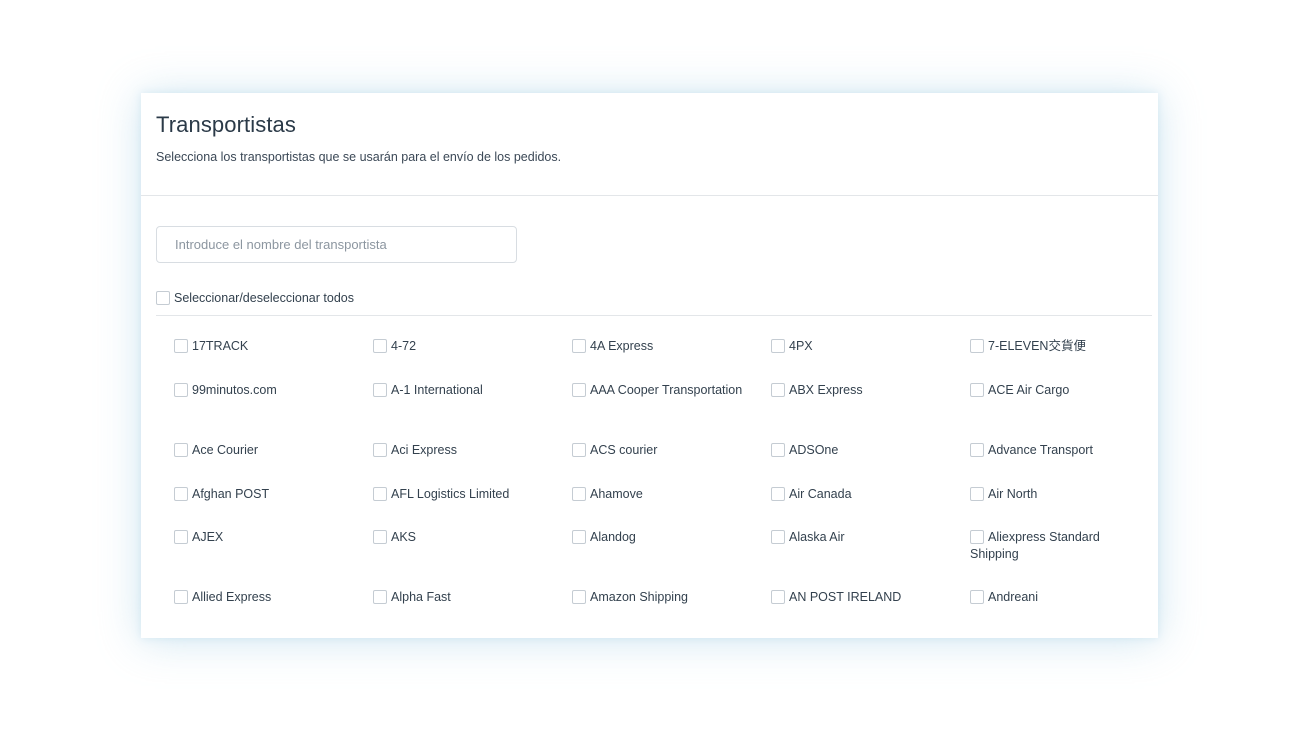  I want to click on carrier-label: AAA Cooper Transportation, so click(666, 390).